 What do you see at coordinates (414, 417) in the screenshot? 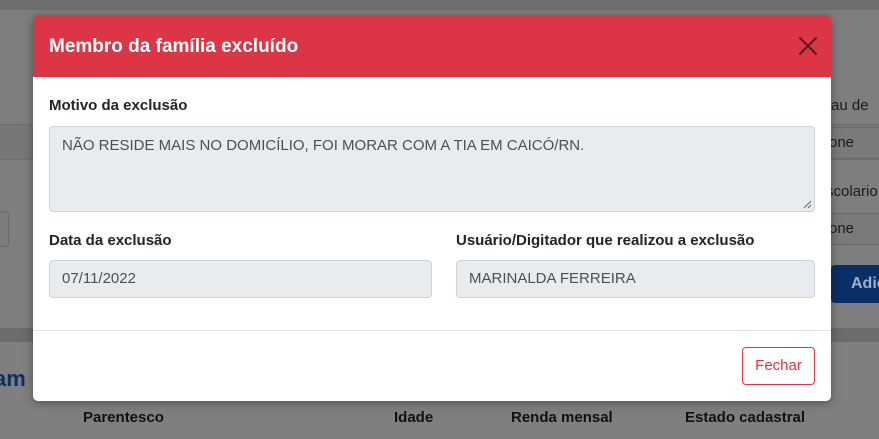
I see `column-idade: Idade` at bounding box center [414, 417].